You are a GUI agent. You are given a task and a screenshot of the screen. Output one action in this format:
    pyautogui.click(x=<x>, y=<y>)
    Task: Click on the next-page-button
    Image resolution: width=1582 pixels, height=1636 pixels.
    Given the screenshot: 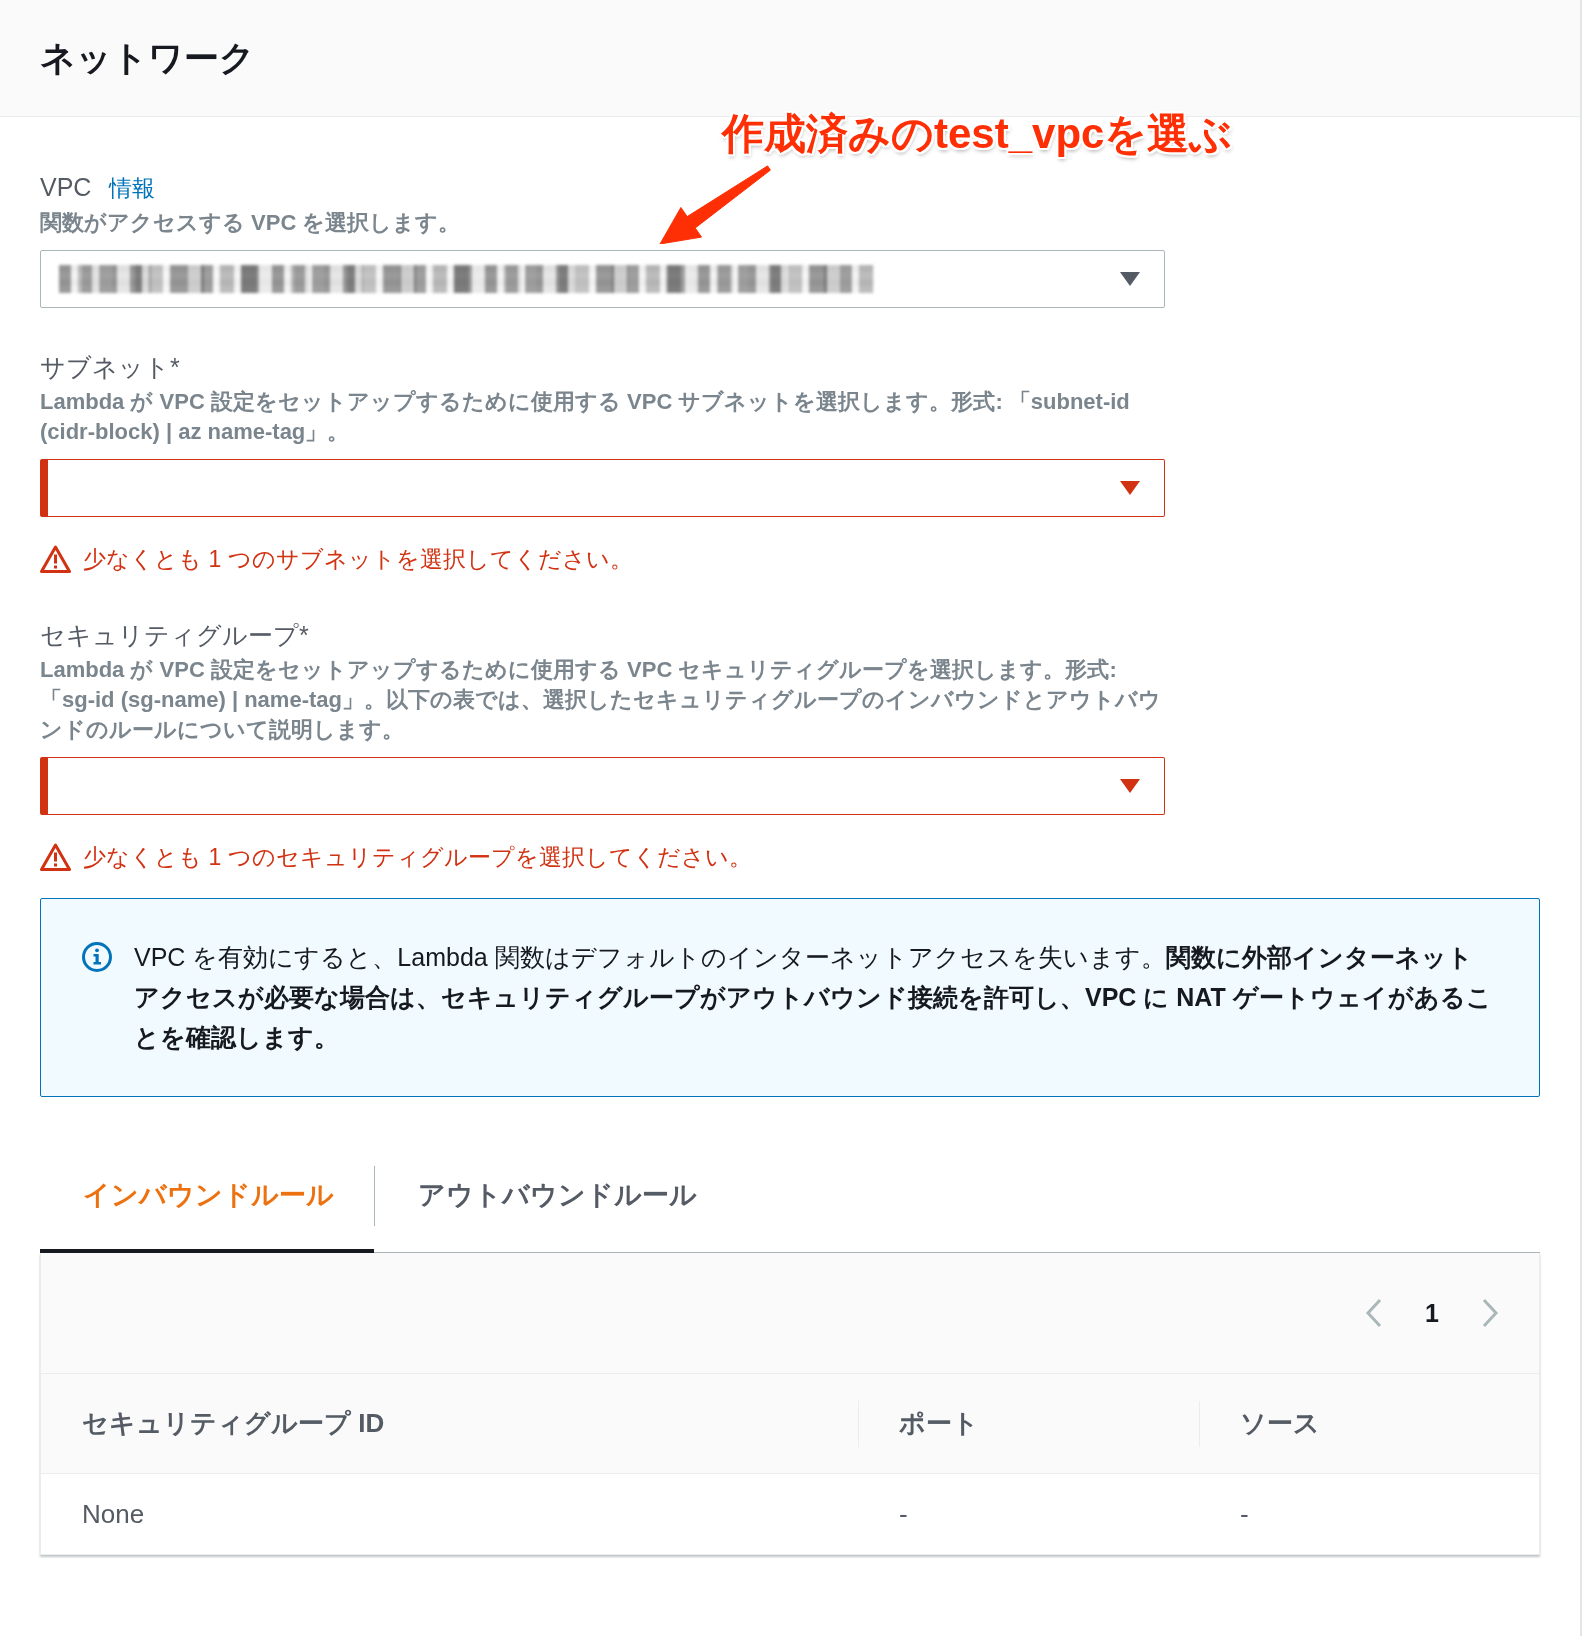 What is the action you would take?
    pyautogui.click(x=1490, y=1313)
    